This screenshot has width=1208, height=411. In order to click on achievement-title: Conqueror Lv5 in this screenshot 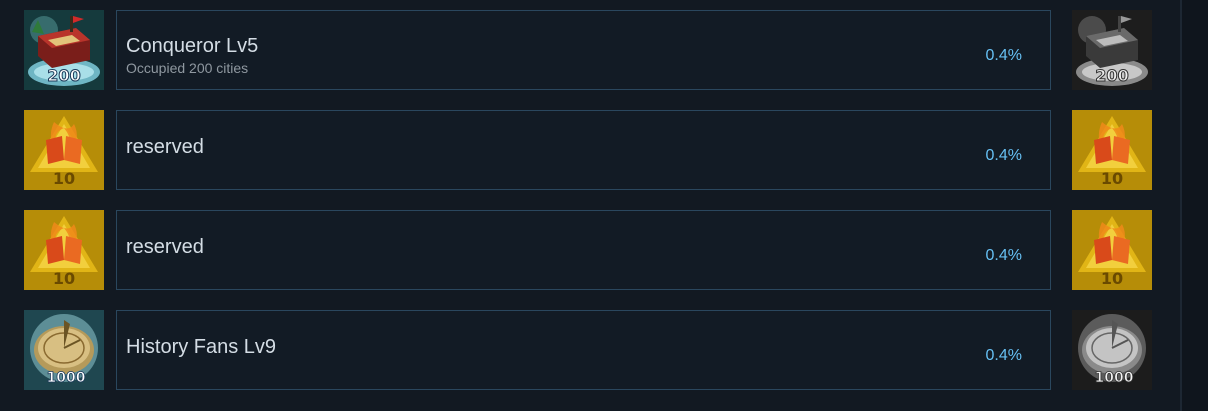, I will do `click(192, 46)`.